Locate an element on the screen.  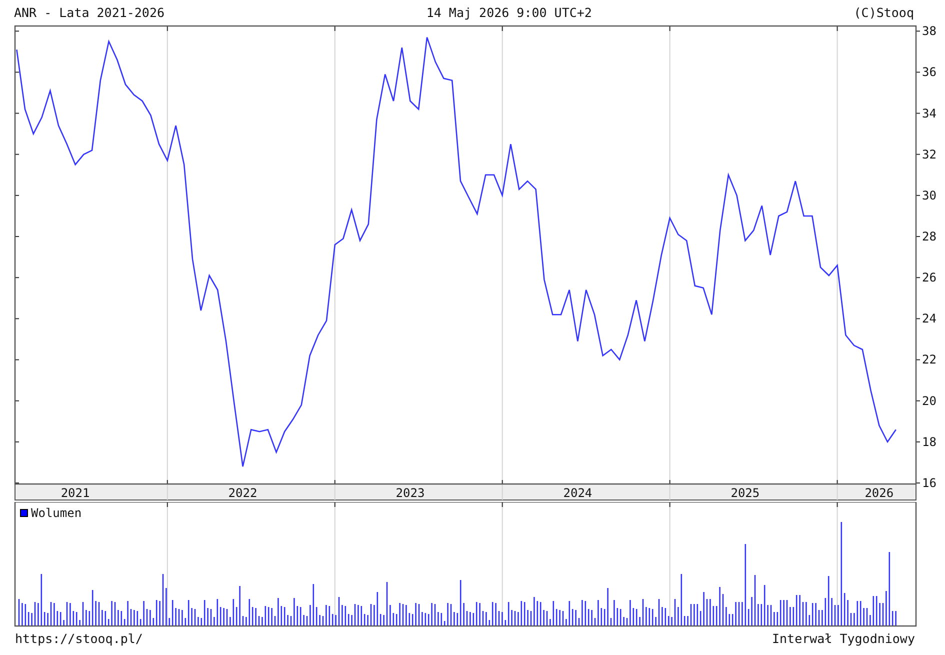
axis-label: 32 is located at coordinates (929, 154).